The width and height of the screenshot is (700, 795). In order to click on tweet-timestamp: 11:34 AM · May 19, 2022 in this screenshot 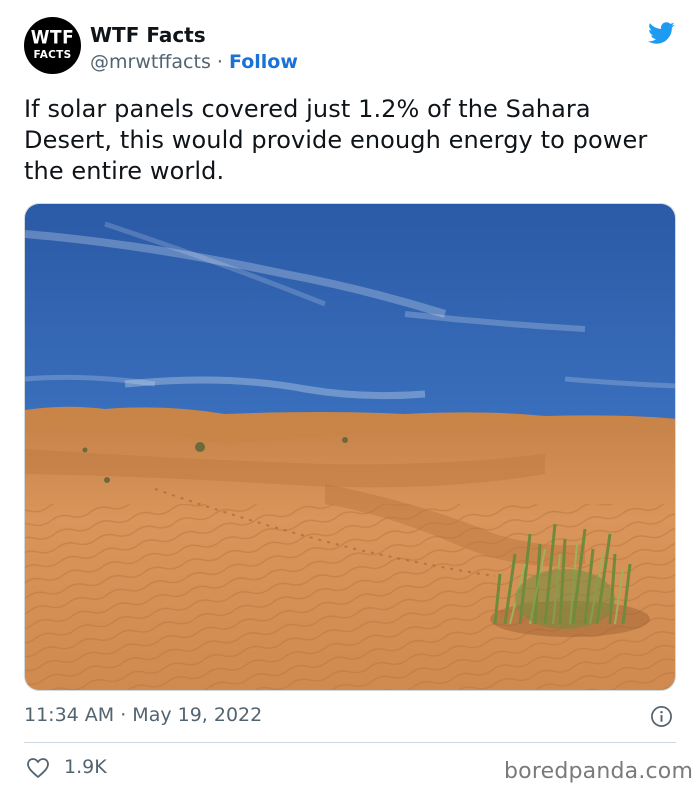, I will do `click(143, 715)`.